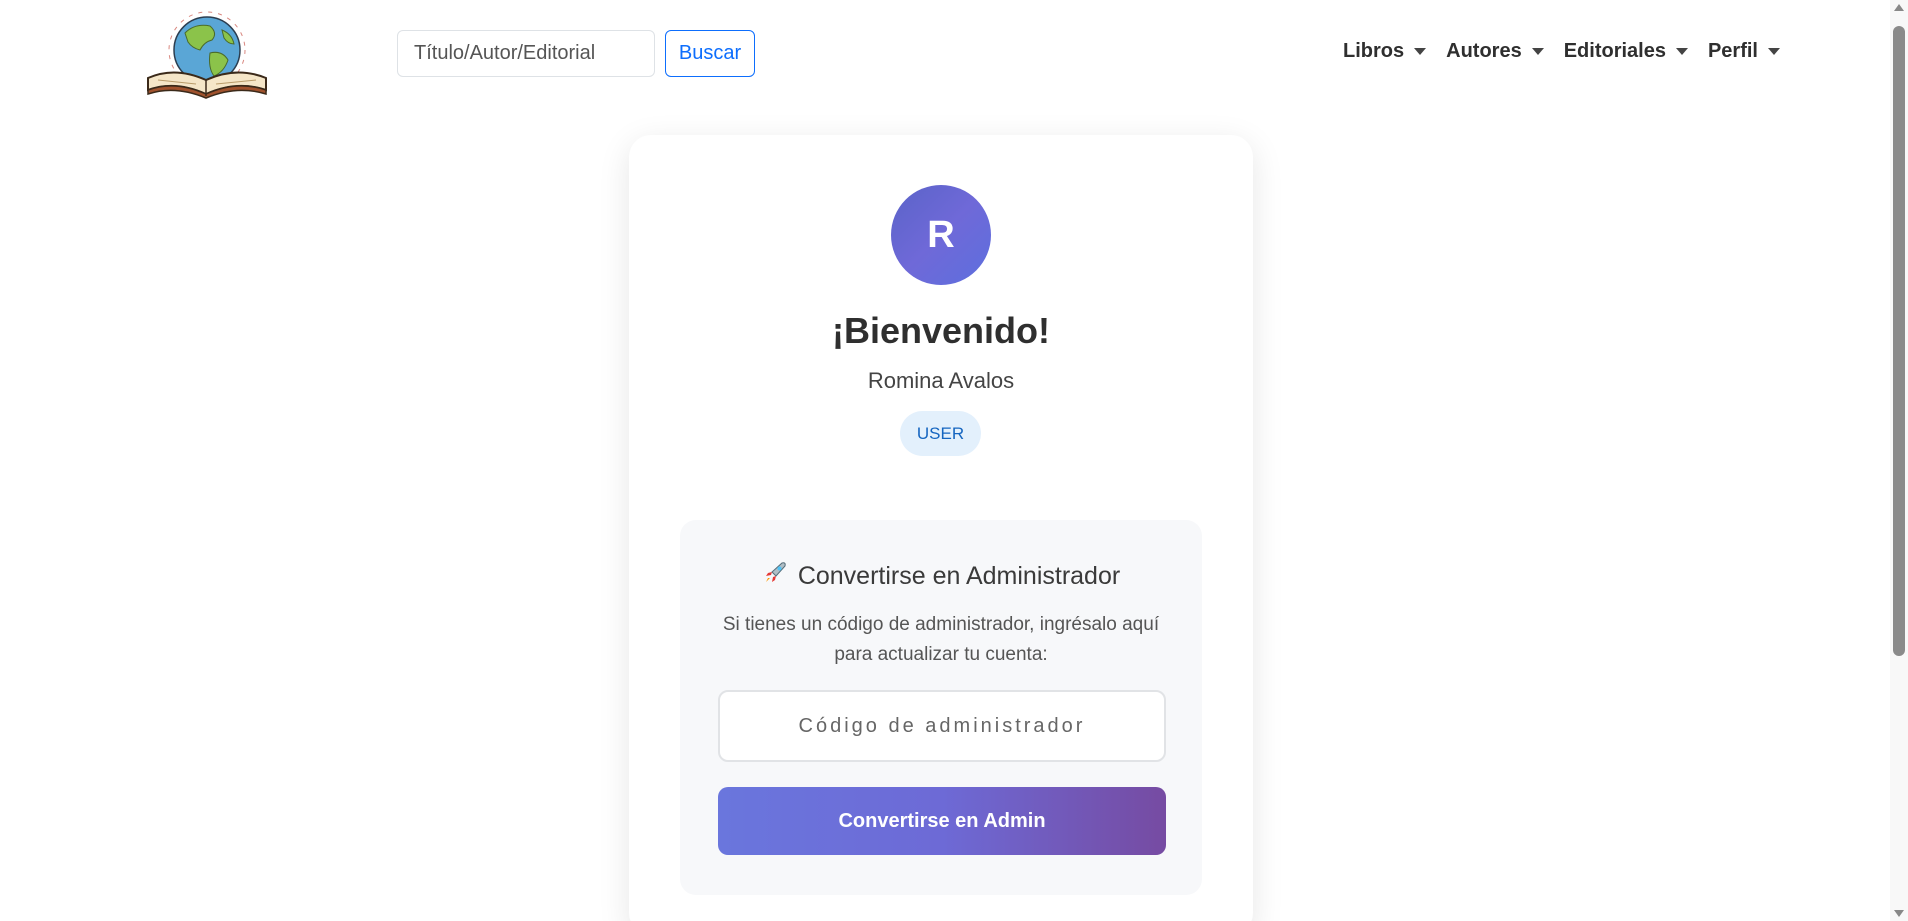  I want to click on logo, so click(207, 54).